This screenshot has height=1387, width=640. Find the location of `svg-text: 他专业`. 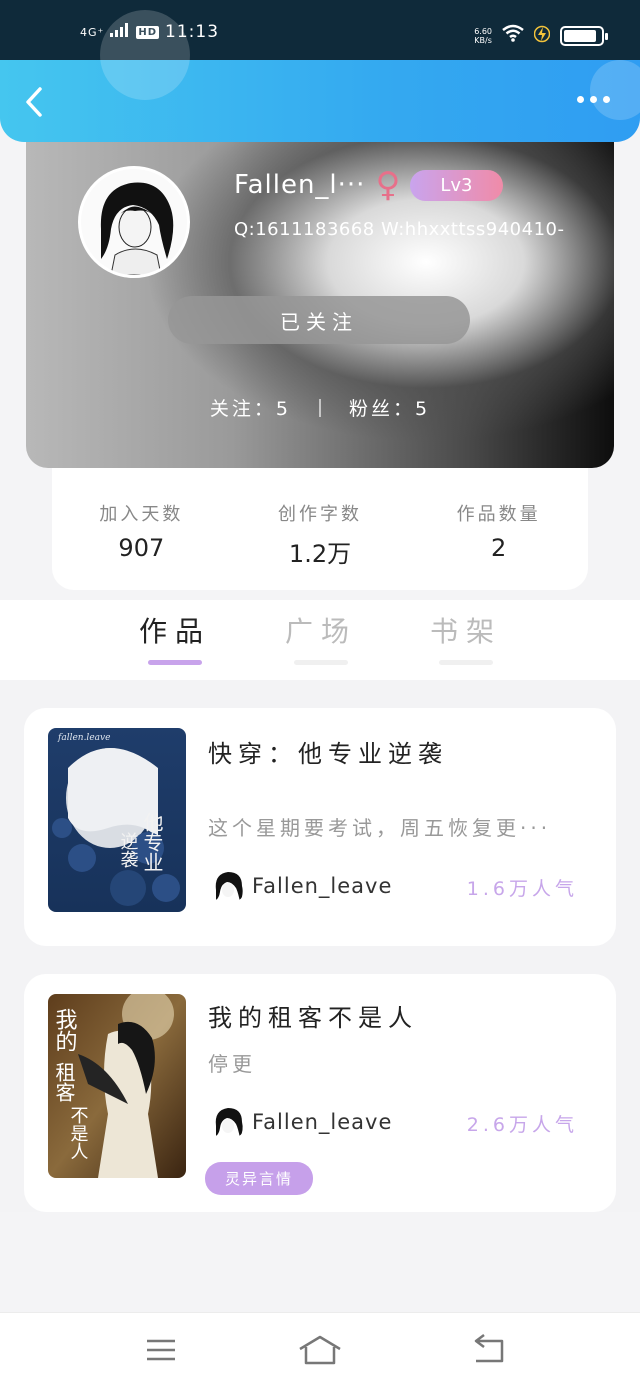

svg-text: 他专业 is located at coordinates (152, 842).